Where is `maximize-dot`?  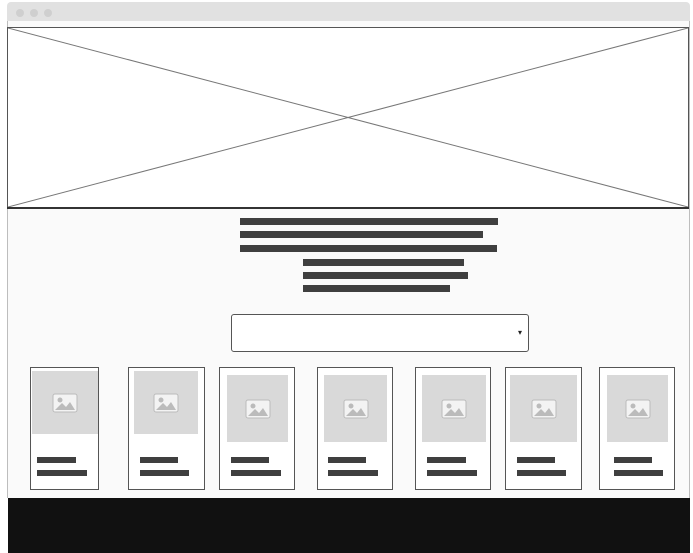
maximize-dot is located at coordinates (48, 13).